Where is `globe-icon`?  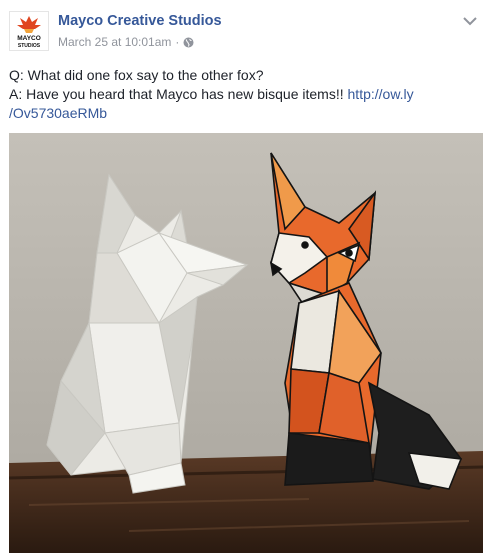 globe-icon is located at coordinates (188, 42).